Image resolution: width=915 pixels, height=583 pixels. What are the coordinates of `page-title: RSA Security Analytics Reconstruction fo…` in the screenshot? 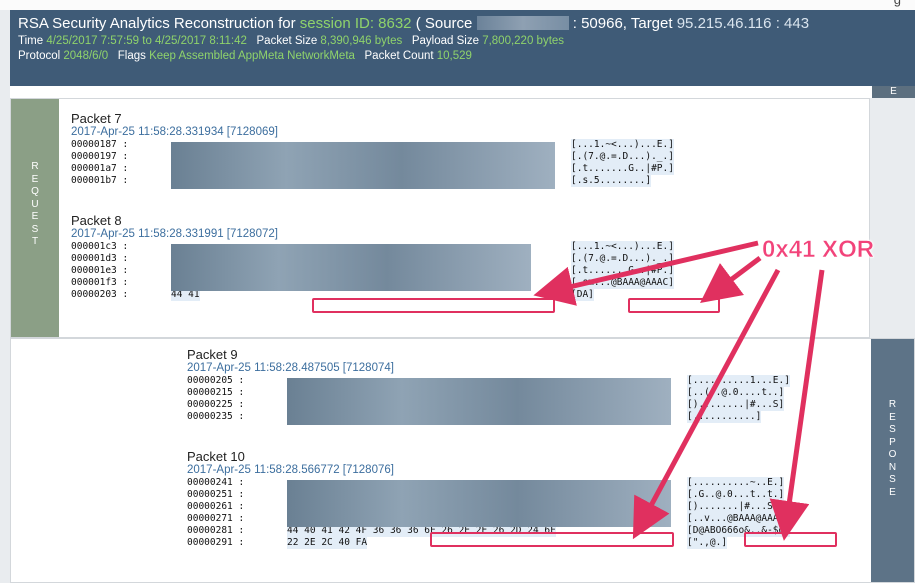 It's located at (462, 23).